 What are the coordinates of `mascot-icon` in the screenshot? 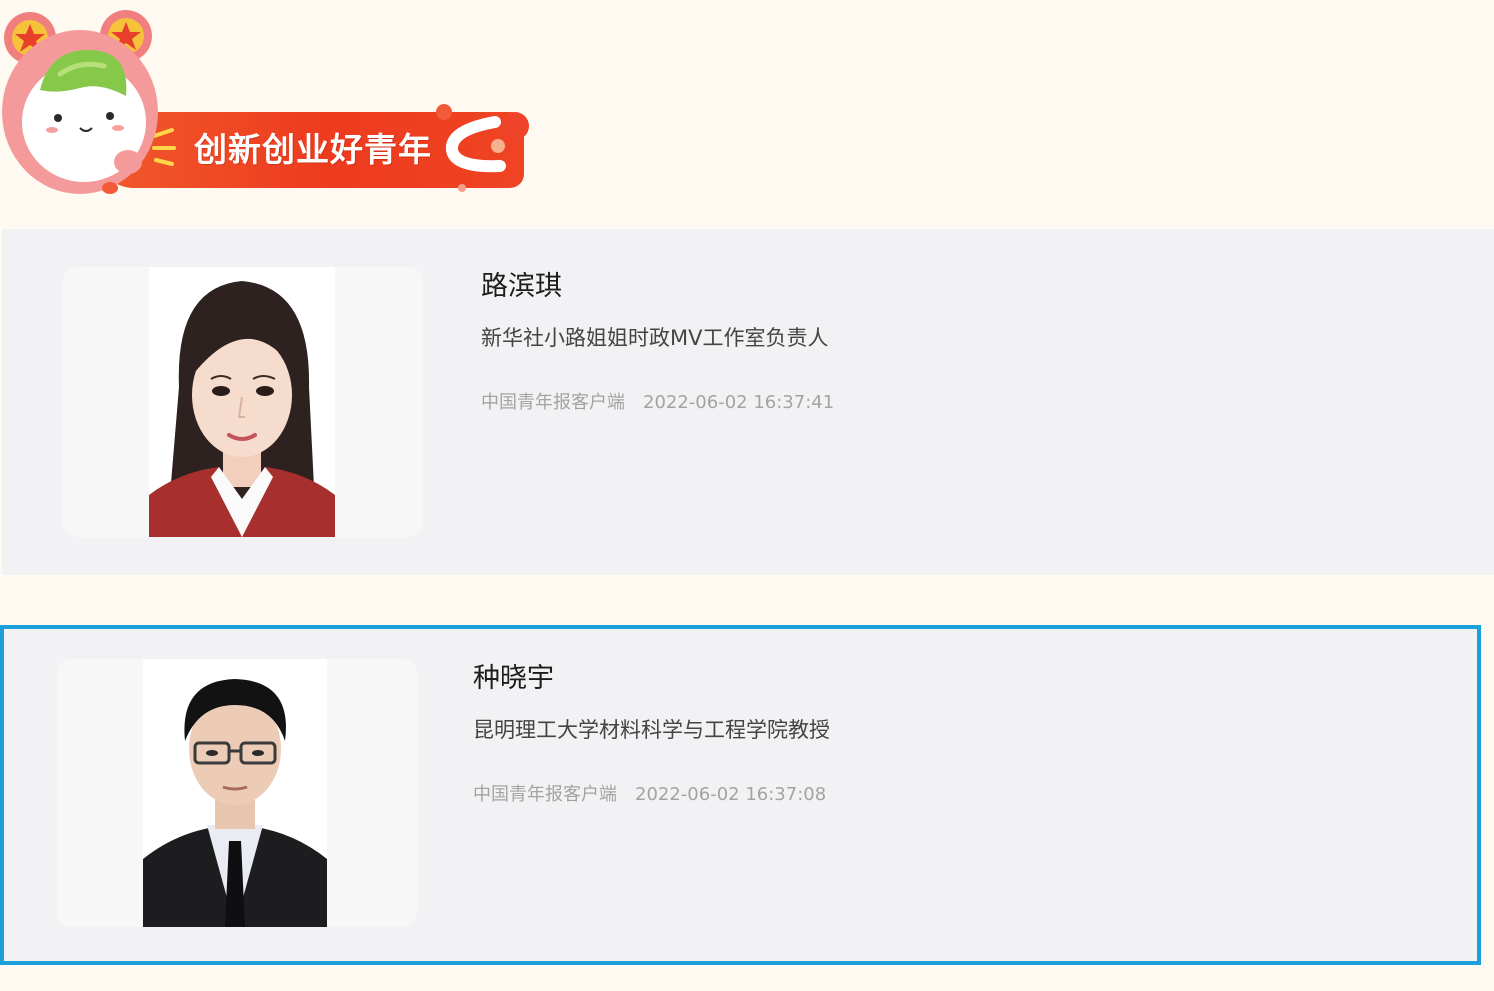 It's located at (80, 102).